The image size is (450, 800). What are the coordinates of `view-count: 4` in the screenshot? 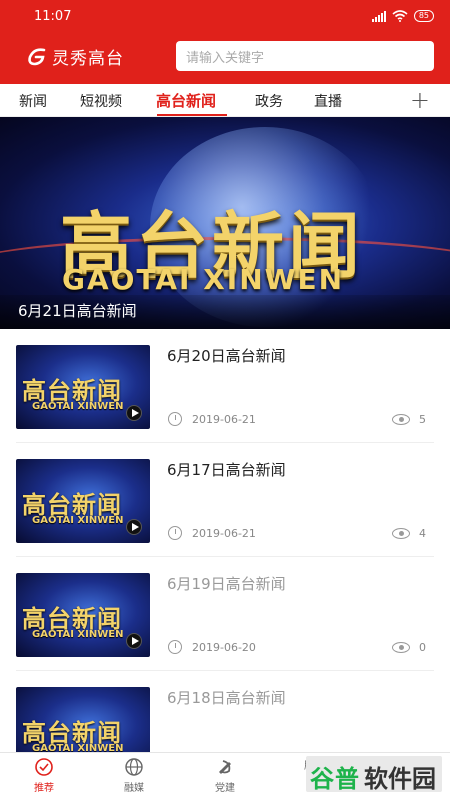 It's located at (422, 533).